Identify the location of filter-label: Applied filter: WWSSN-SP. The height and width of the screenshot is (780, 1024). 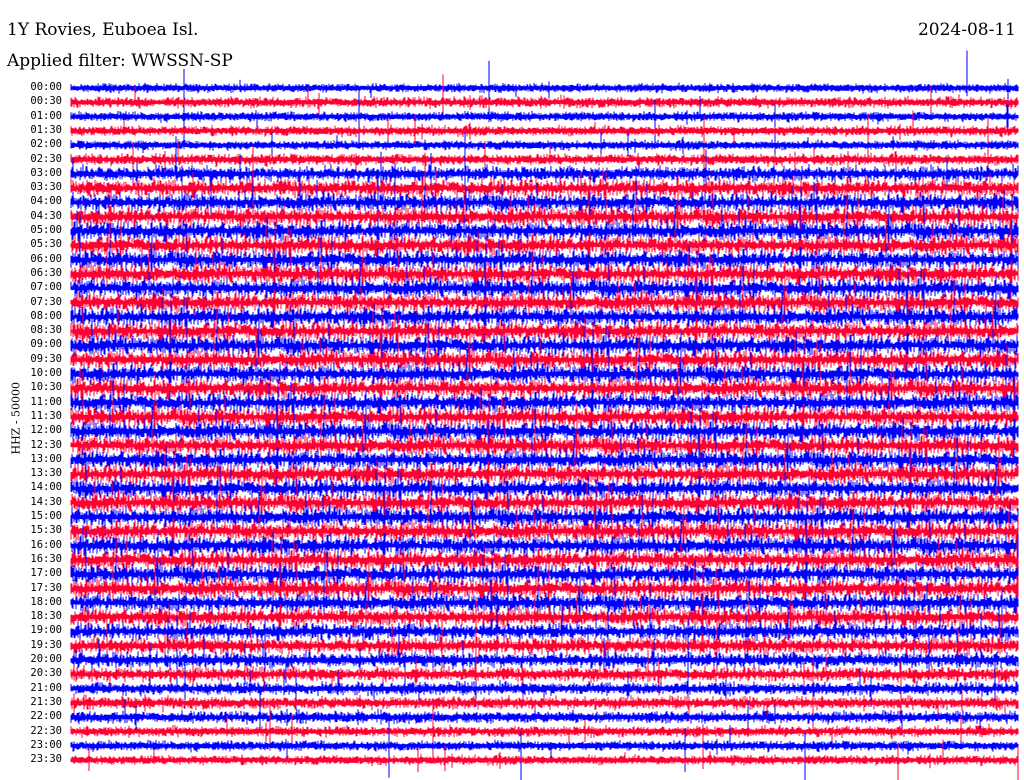
(120, 61).